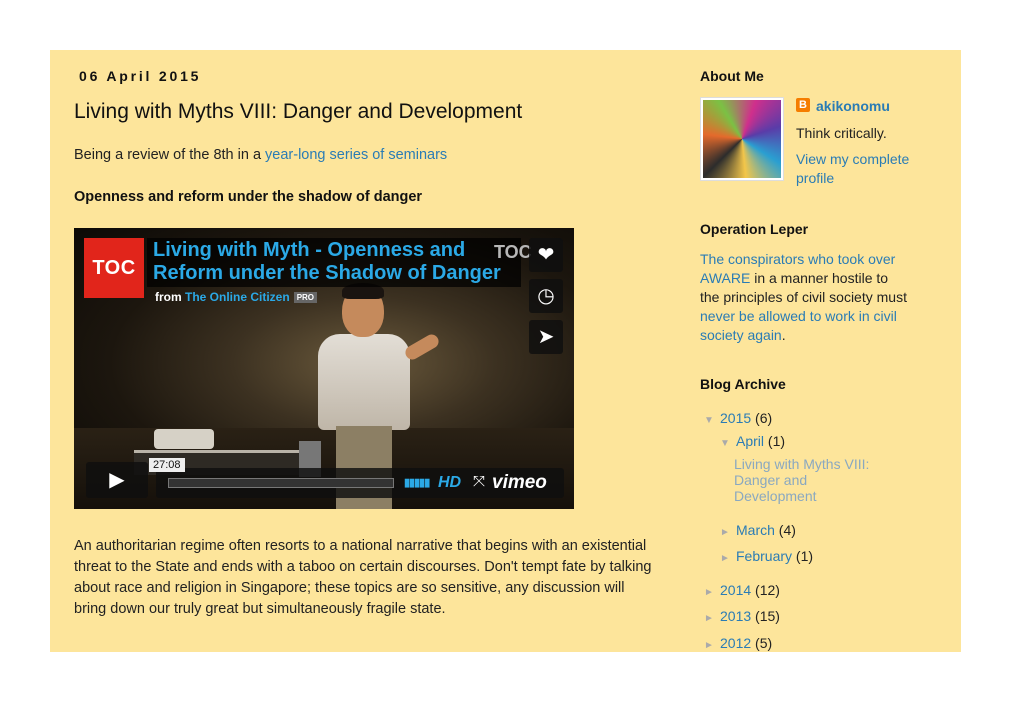 The width and height of the screenshot is (1011, 702). Describe the element at coordinates (364, 382) in the screenshot. I see `video-speaker` at that location.